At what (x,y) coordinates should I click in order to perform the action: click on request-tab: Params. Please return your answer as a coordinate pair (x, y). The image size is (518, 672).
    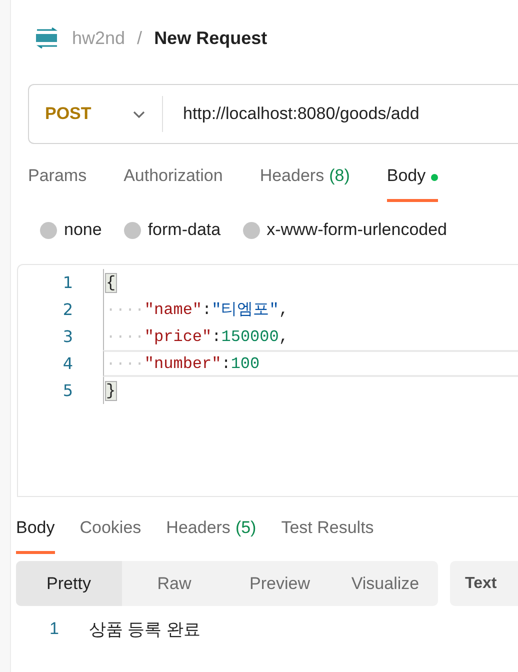
    Looking at the image, I should click on (57, 182).